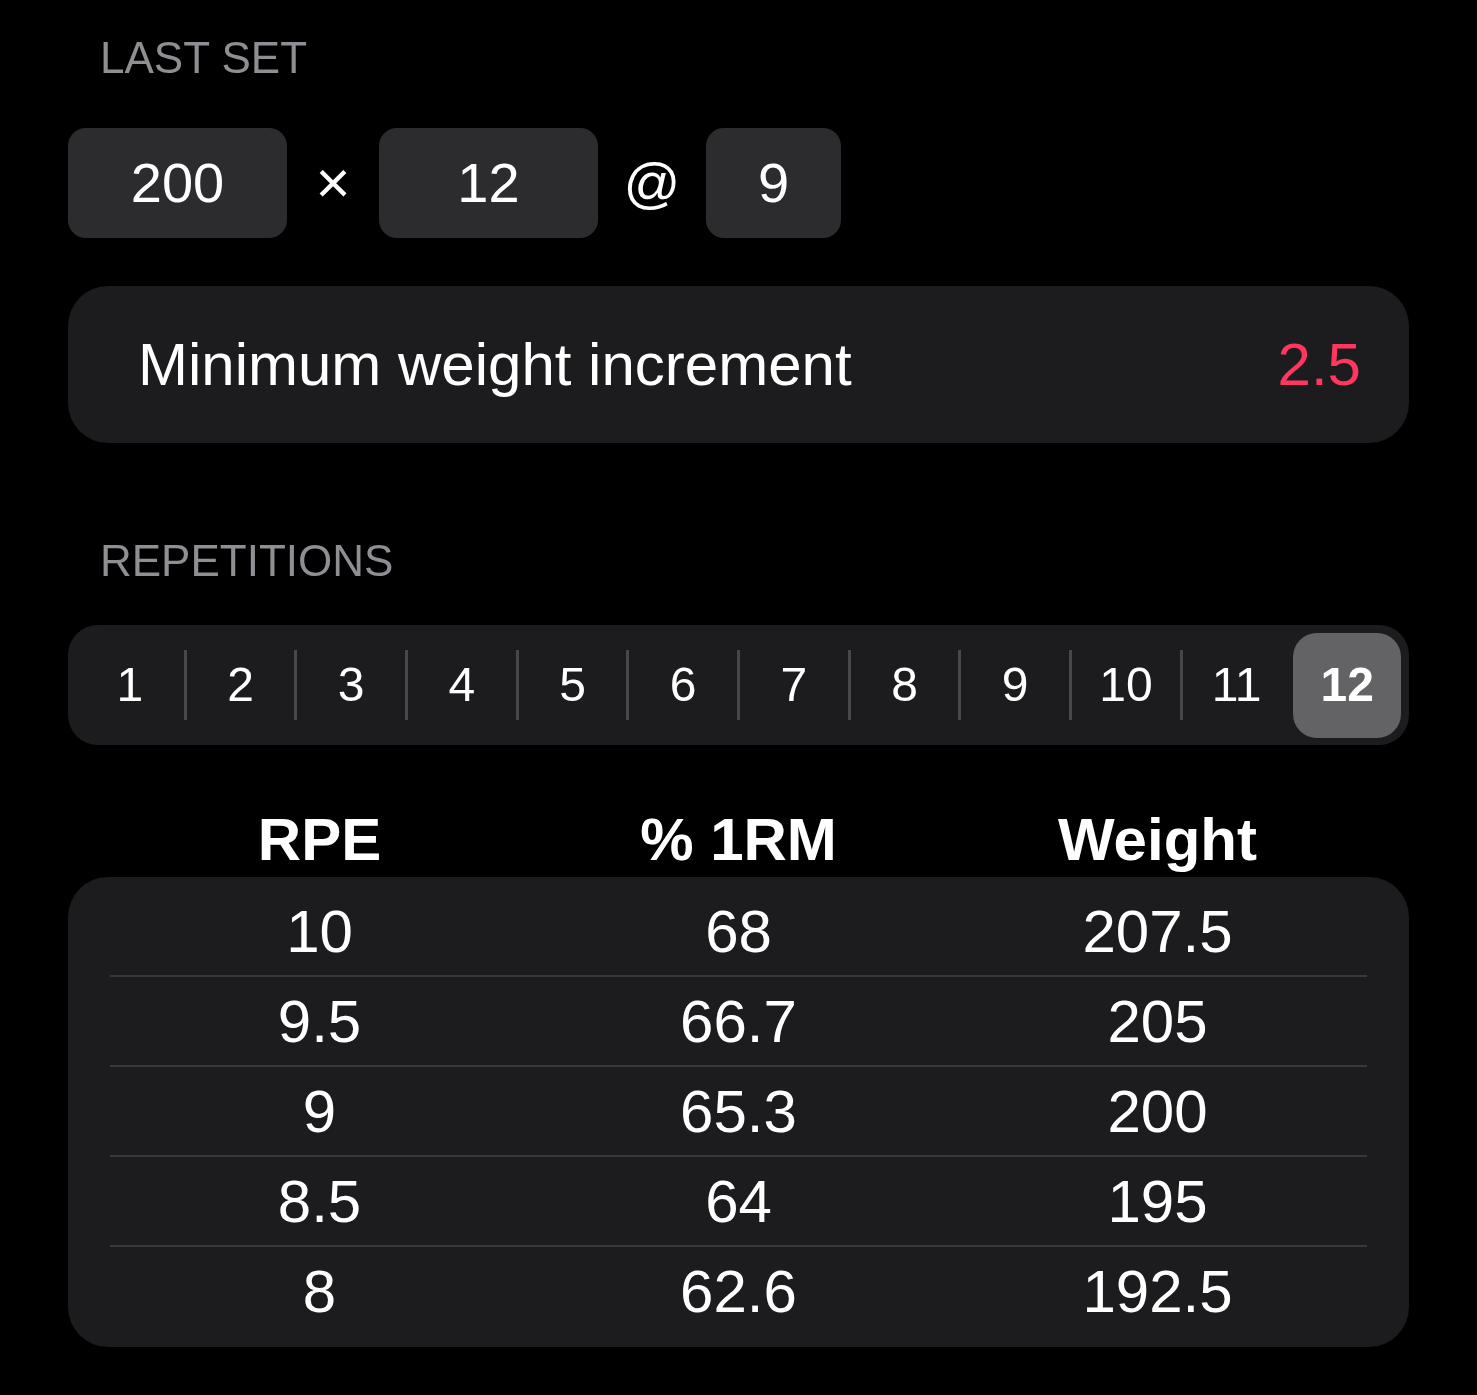  I want to click on table-cell: 68, so click(738, 931).